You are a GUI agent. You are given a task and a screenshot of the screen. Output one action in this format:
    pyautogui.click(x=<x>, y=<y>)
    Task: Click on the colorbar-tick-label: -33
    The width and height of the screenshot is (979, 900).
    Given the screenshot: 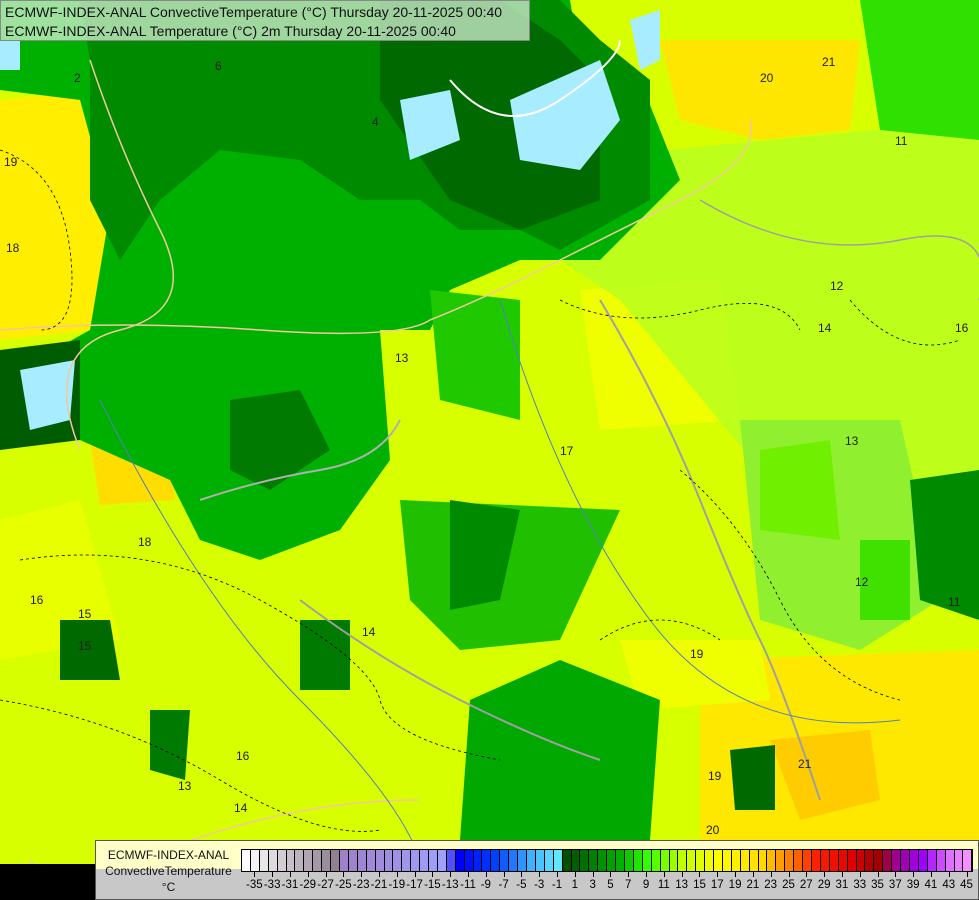 What is the action you would take?
    pyautogui.click(x=272, y=885)
    